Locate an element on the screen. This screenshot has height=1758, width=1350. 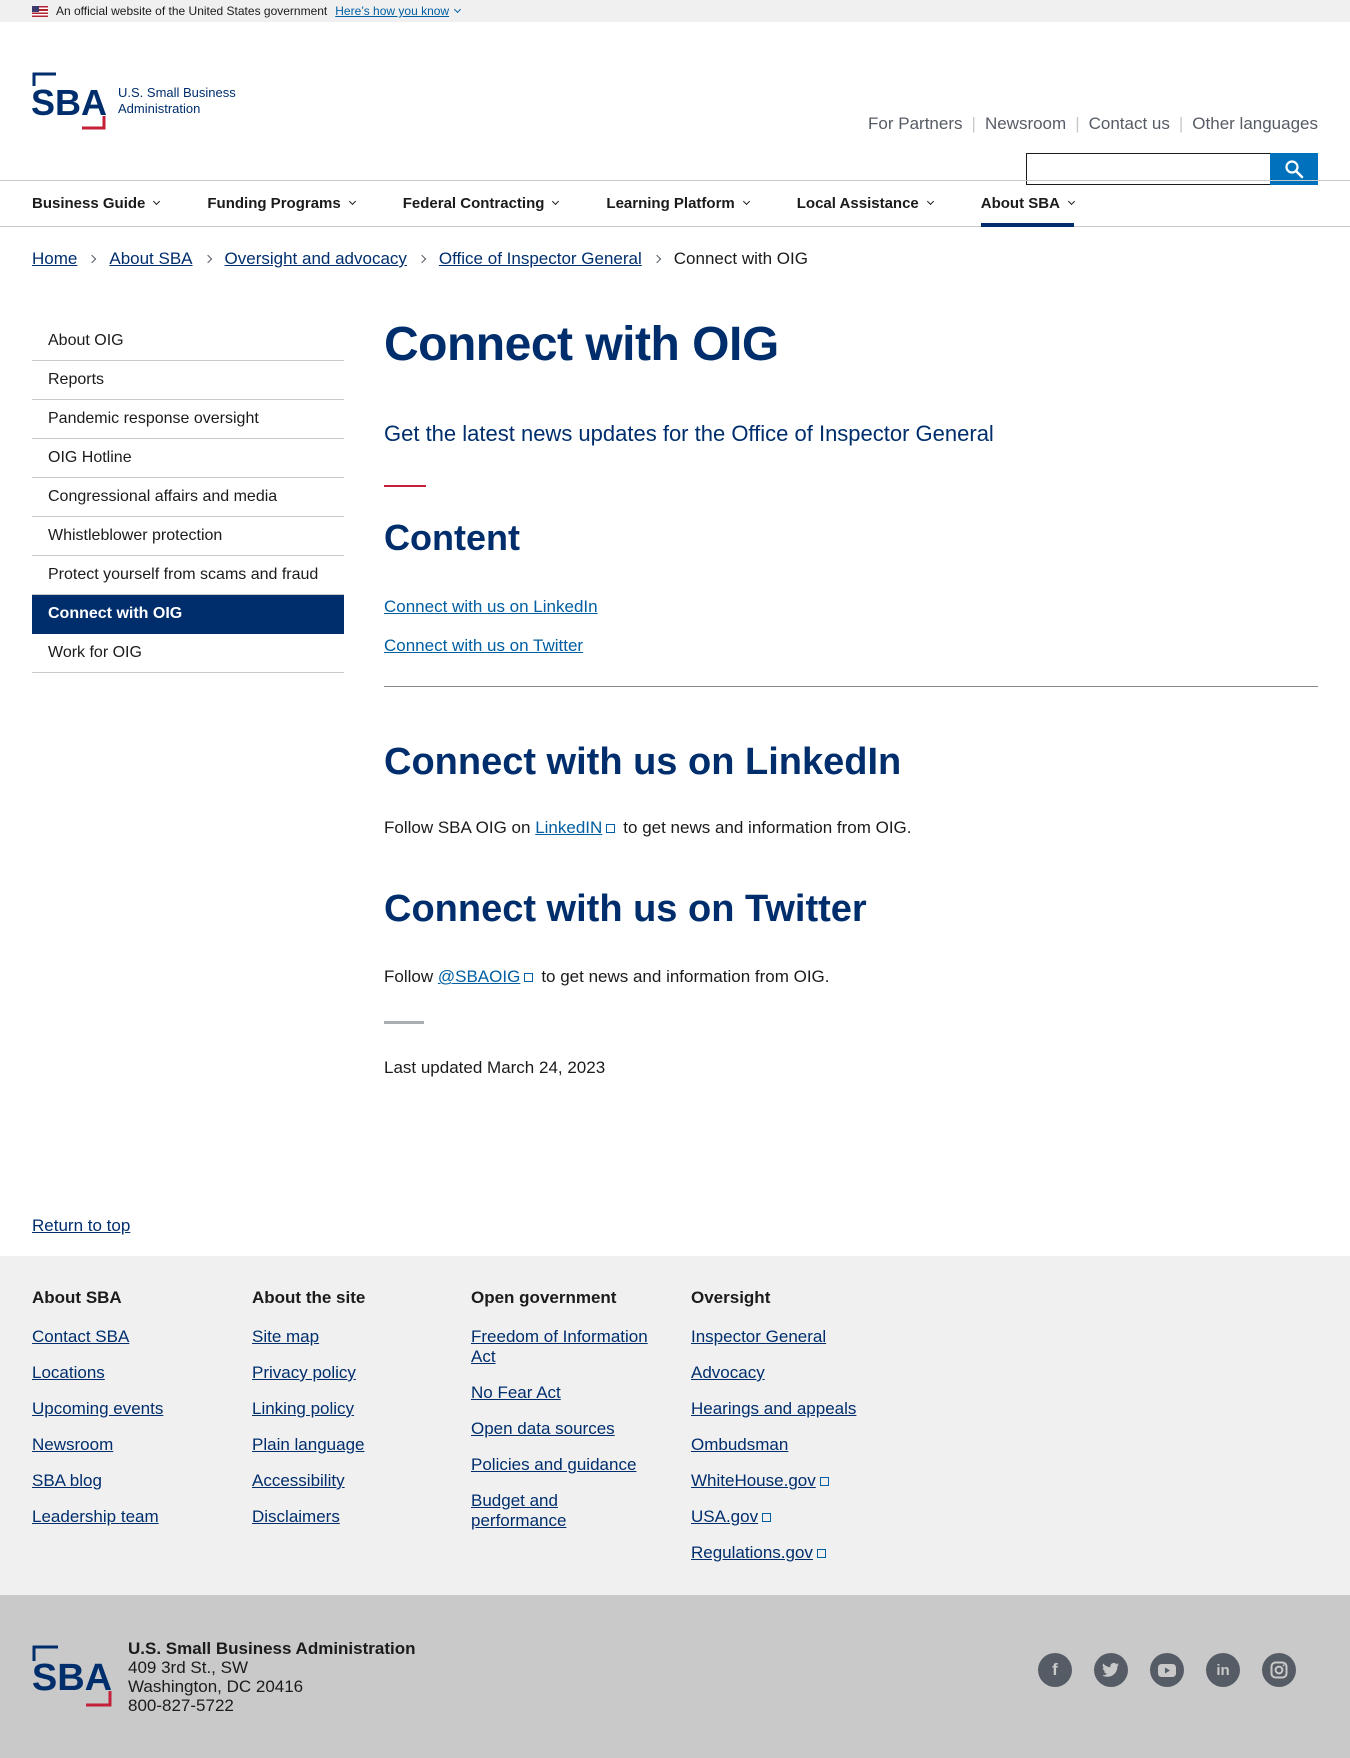
footer-link: Plain language is located at coordinates (352, 1445).